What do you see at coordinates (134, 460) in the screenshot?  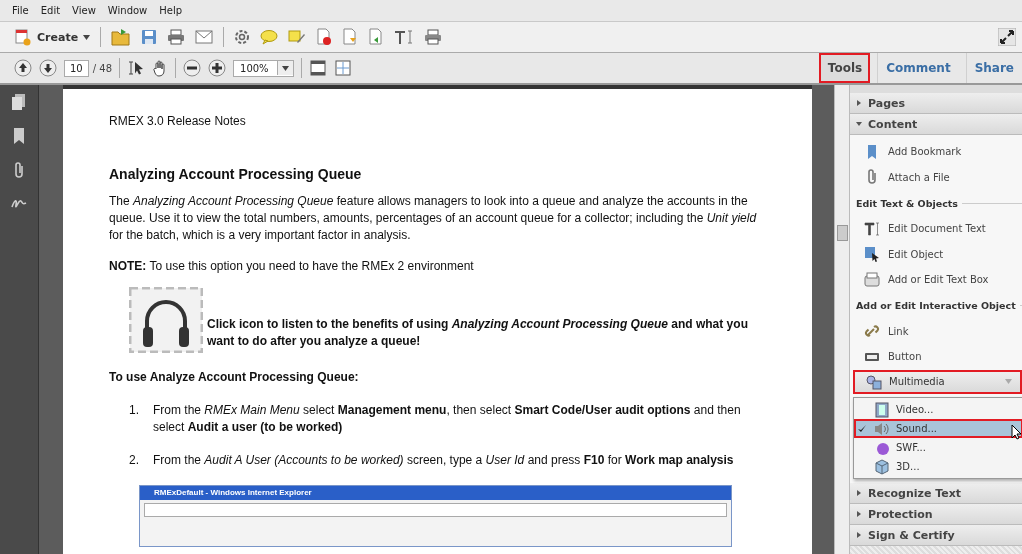 I see `step-number: 2.` at bounding box center [134, 460].